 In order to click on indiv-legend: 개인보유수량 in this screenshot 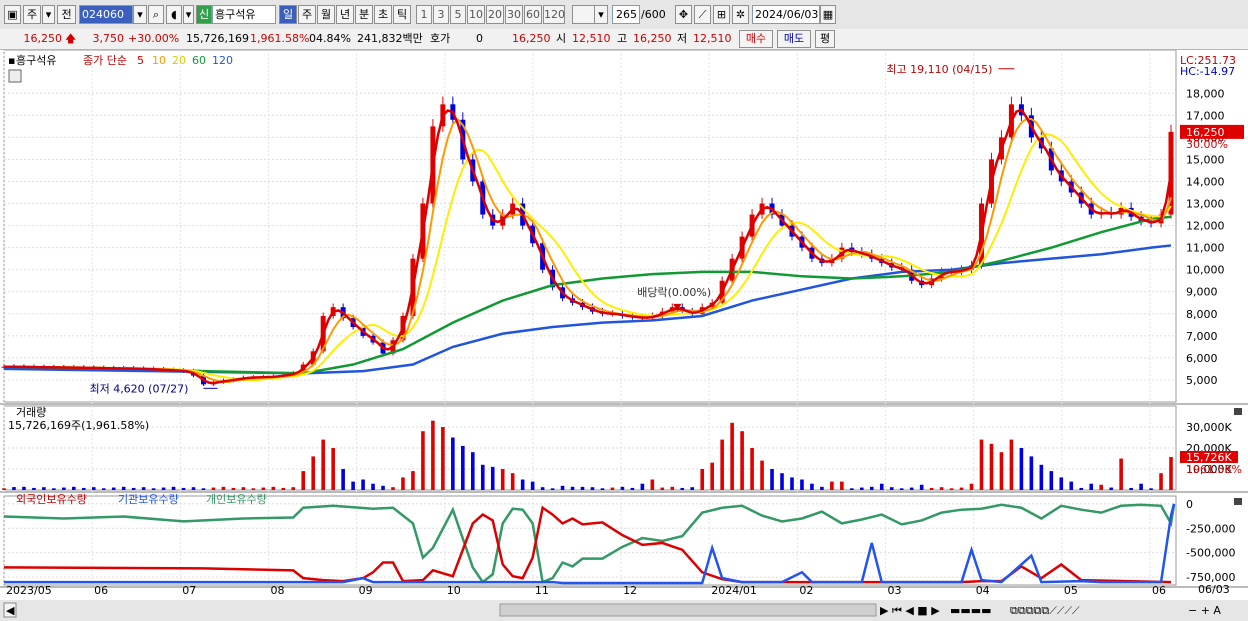, I will do `click(236, 499)`.